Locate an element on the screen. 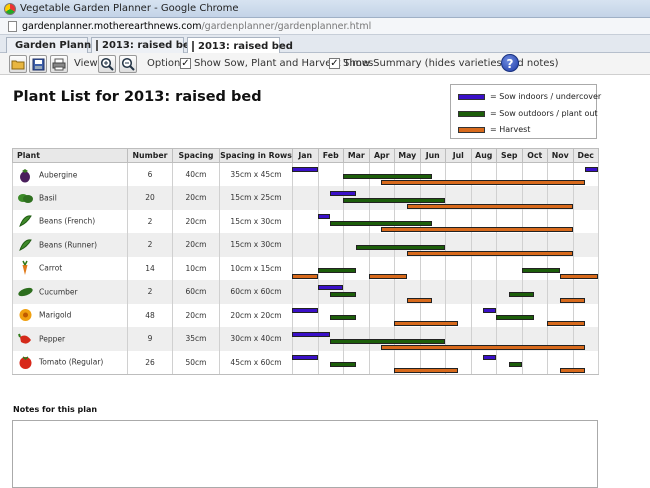  plant-cell: Aubergine is located at coordinates (70, 174).